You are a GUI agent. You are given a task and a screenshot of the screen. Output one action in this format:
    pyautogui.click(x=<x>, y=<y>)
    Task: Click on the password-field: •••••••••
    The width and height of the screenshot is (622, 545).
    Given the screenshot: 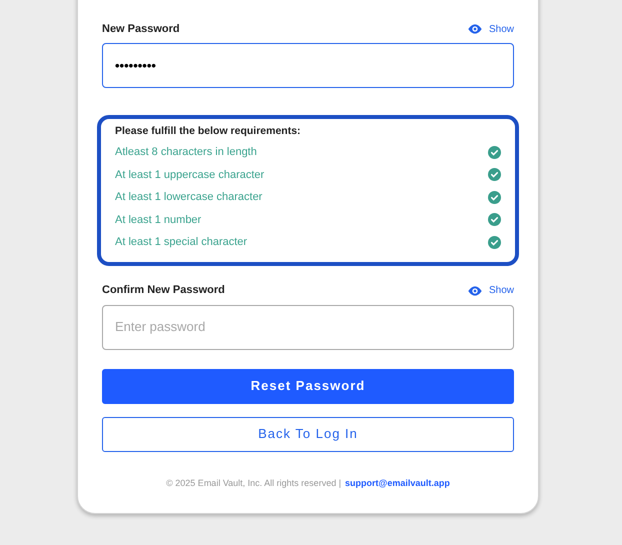 What is the action you would take?
    pyautogui.click(x=308, y=65)
    